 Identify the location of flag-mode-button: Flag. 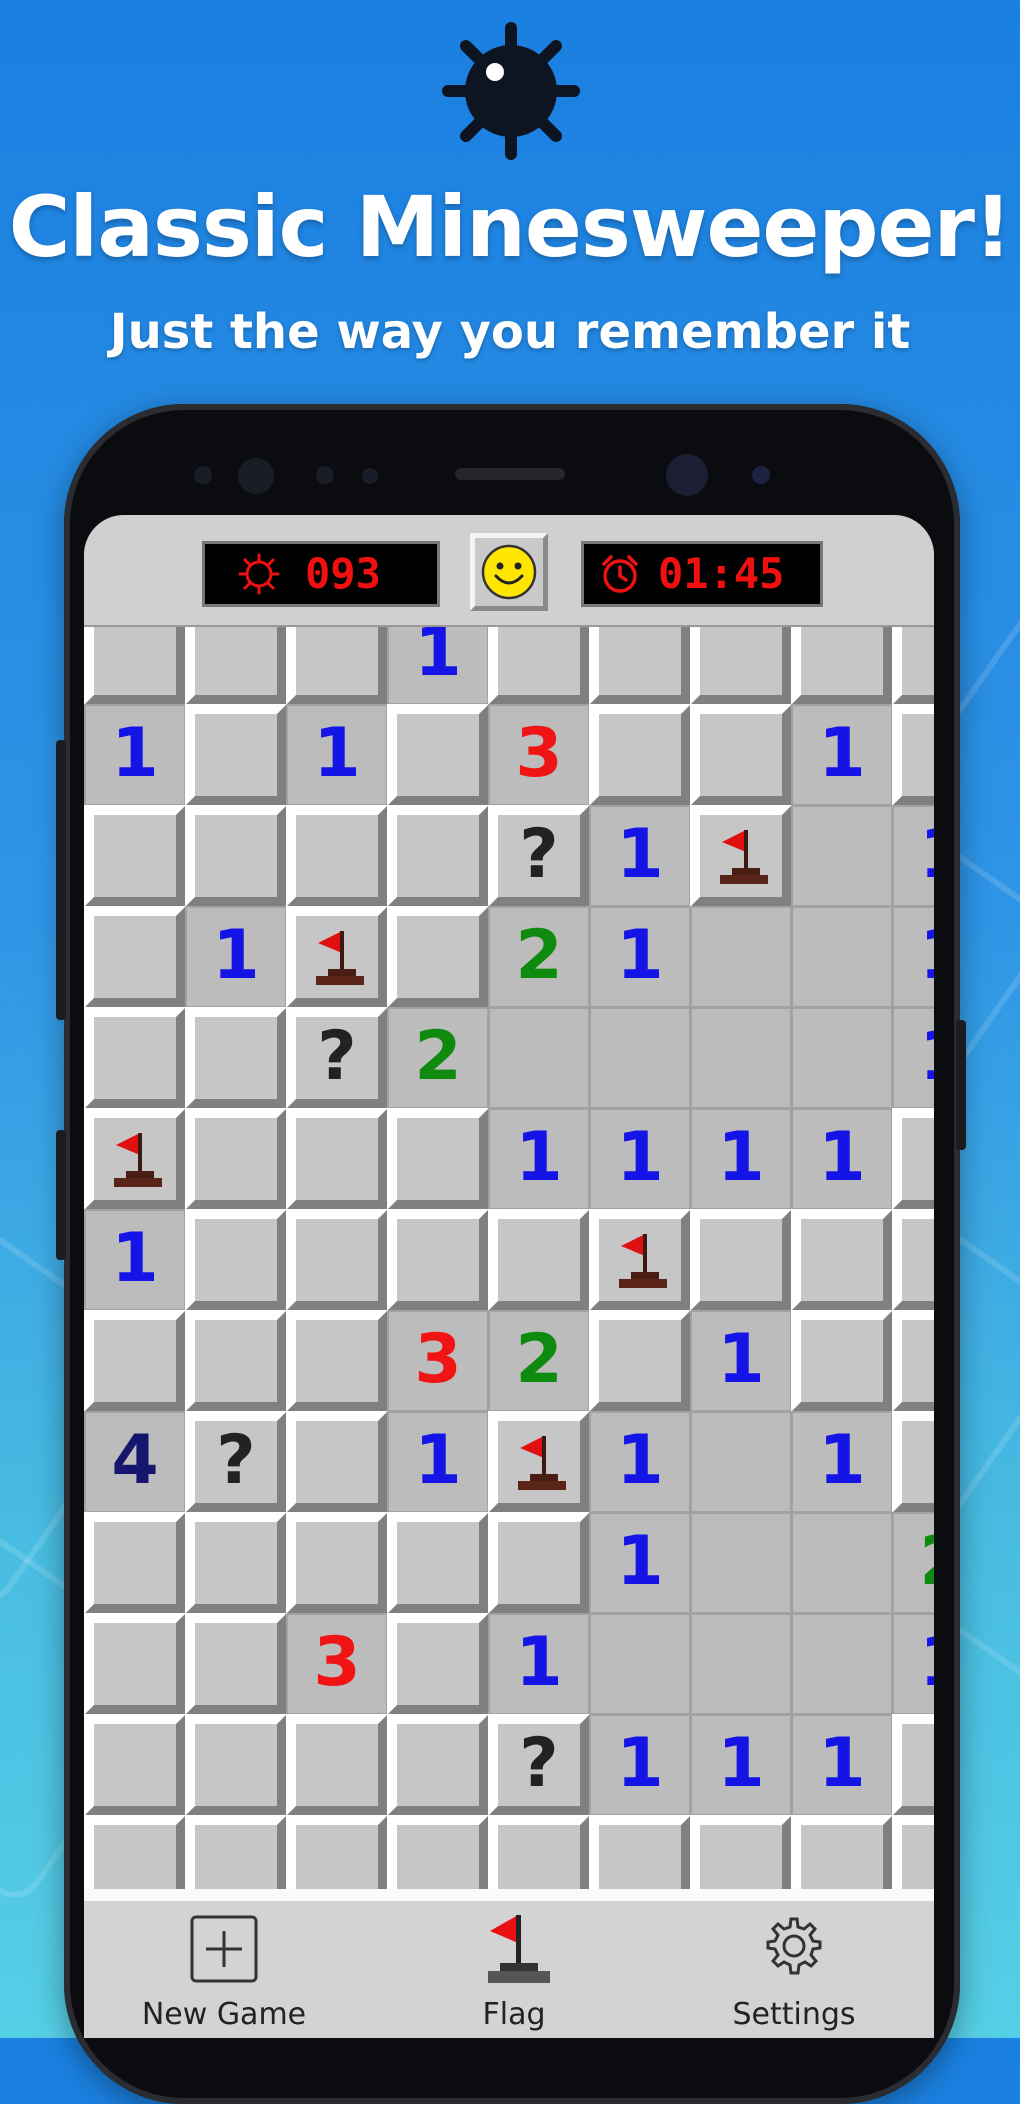
(514, 1969).